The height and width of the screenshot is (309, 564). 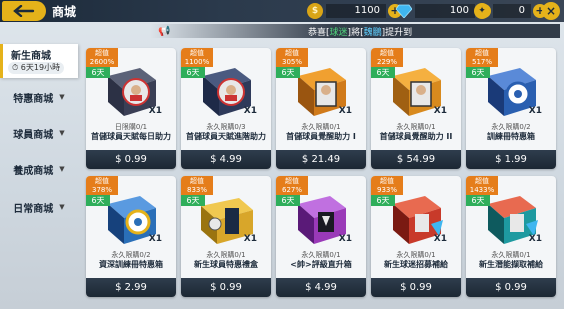 I want to click on value-badge: 超值 833%, so click(x=197, y=185).